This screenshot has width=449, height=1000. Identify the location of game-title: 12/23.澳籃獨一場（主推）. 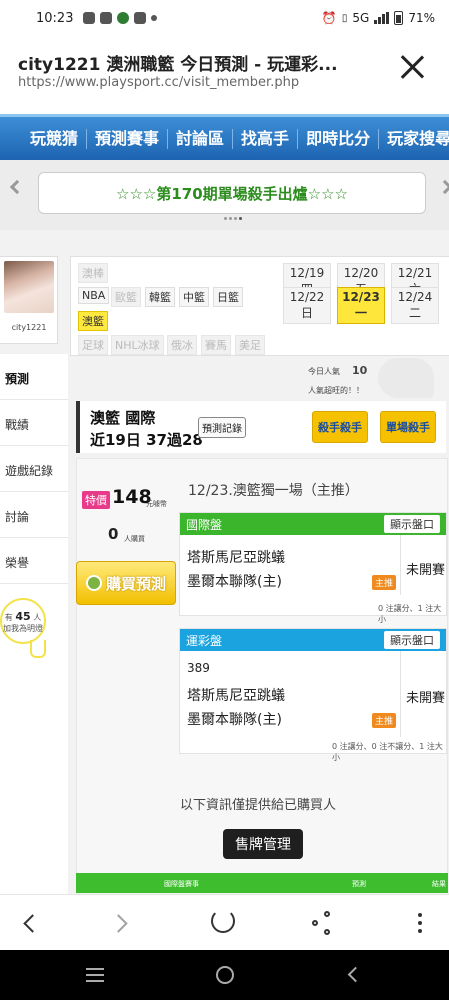
(273, 491).